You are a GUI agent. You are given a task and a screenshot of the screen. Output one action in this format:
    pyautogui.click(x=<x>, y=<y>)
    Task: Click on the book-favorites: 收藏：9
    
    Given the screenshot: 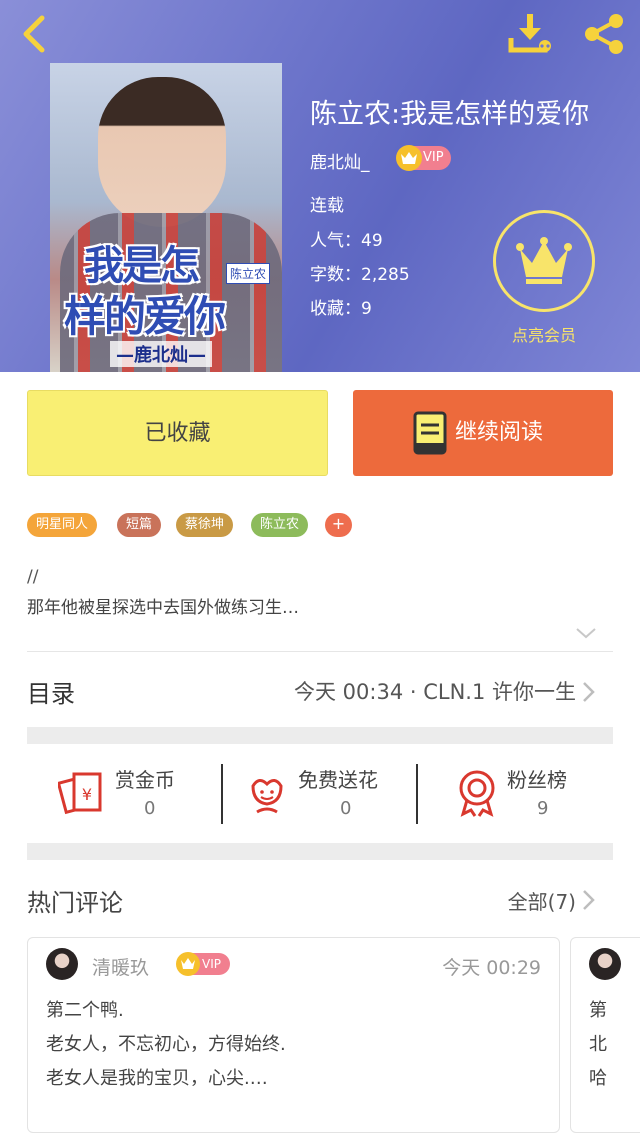 What is the action you would take?
    pyautogui.click(x=341, y=309)
    